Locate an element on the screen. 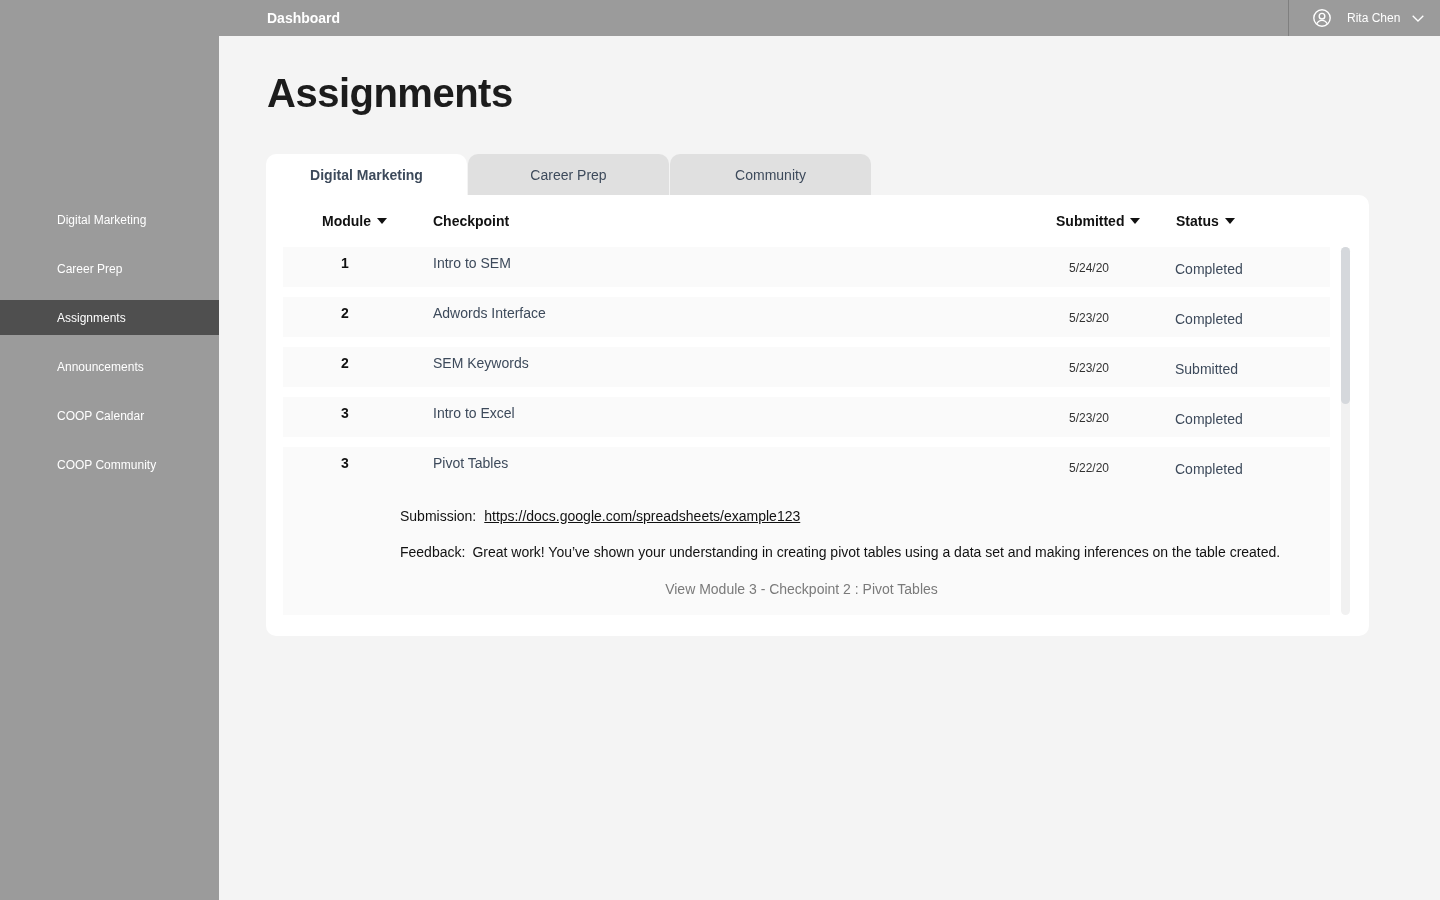 The image size is (1440, 900). table-row: 1 Intro to SEM 5/24/20 Completed is located at coordinates (806, 267).